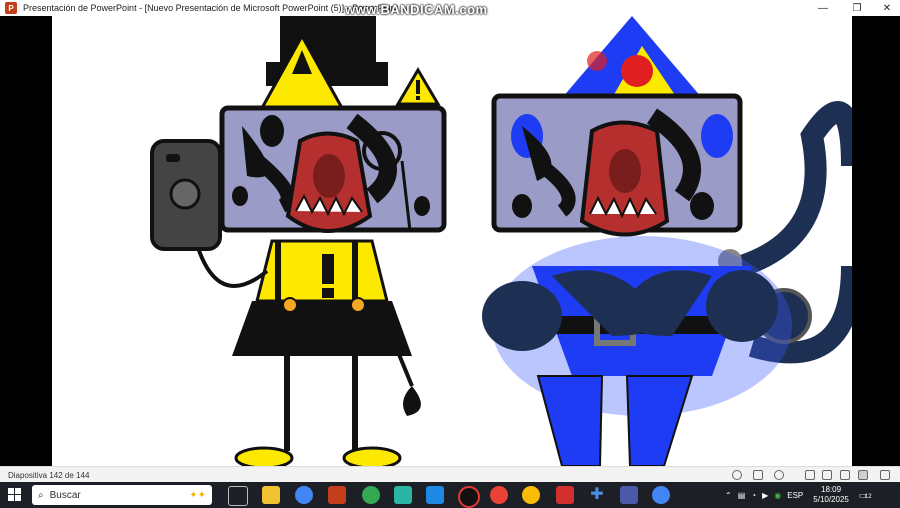  I want to click on photo-app-icon, so click(629, 495).